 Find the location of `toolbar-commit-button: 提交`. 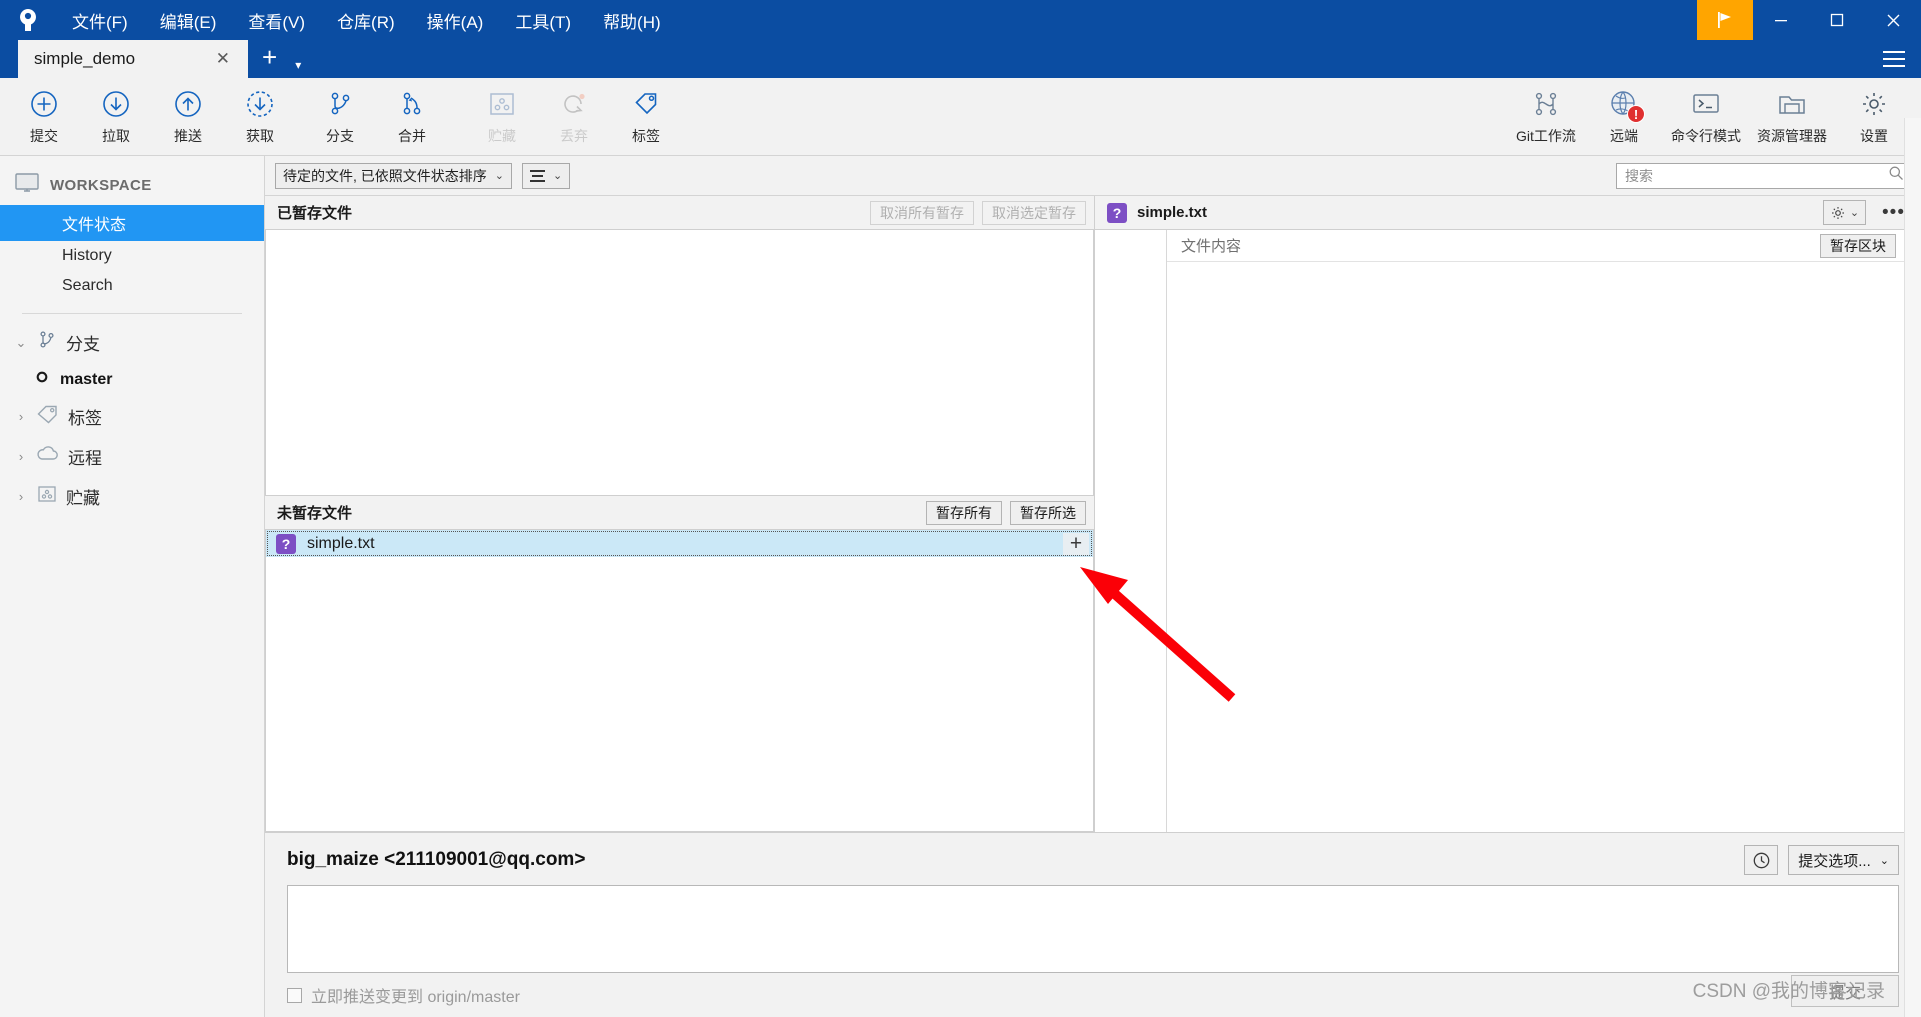

toolbar-commit-button: 提交 is located at coordinates (44, 117).